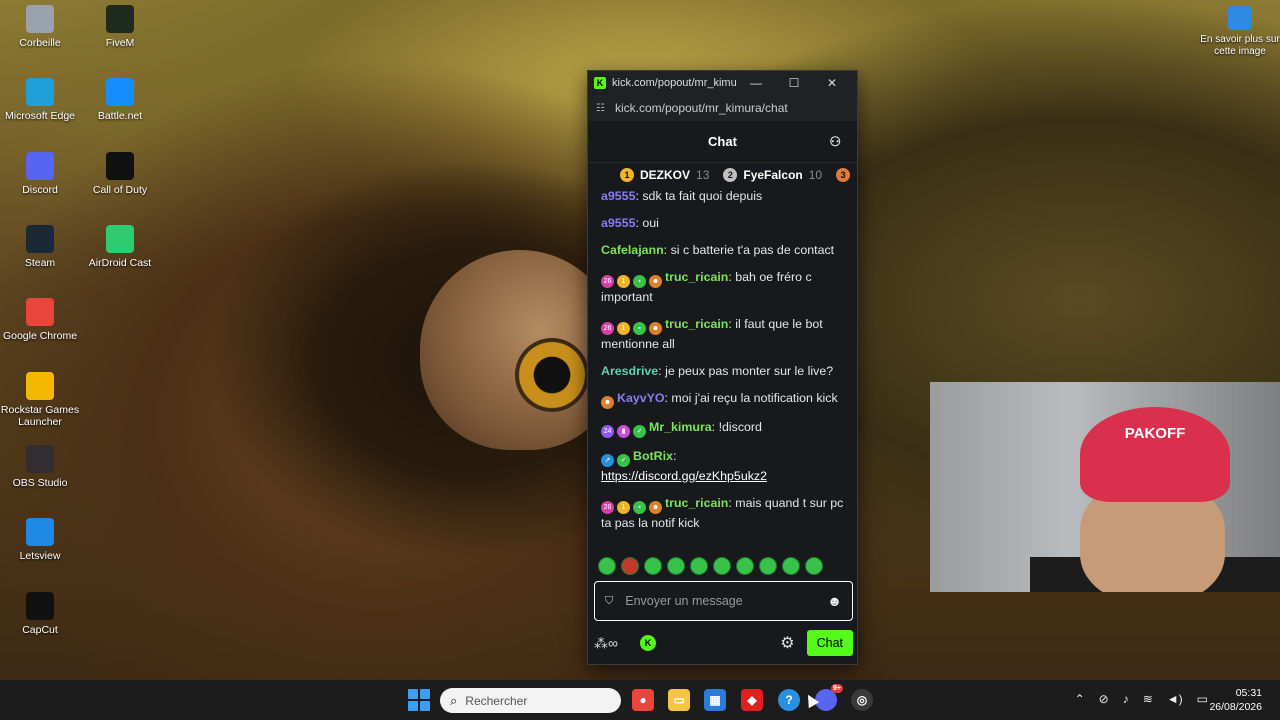  I want to click on taskbar-obs-icon: ◎, so click(862, 700).